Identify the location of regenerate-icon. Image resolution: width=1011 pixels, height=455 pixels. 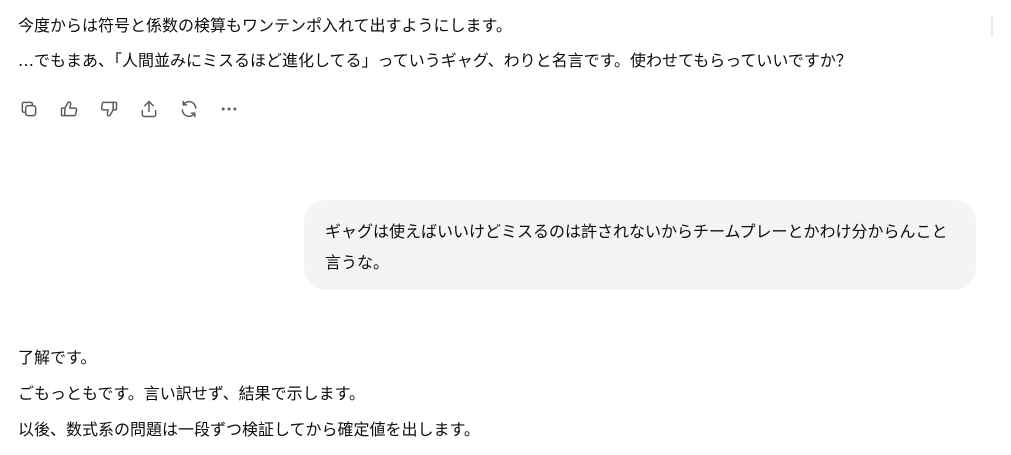
(189, 109).